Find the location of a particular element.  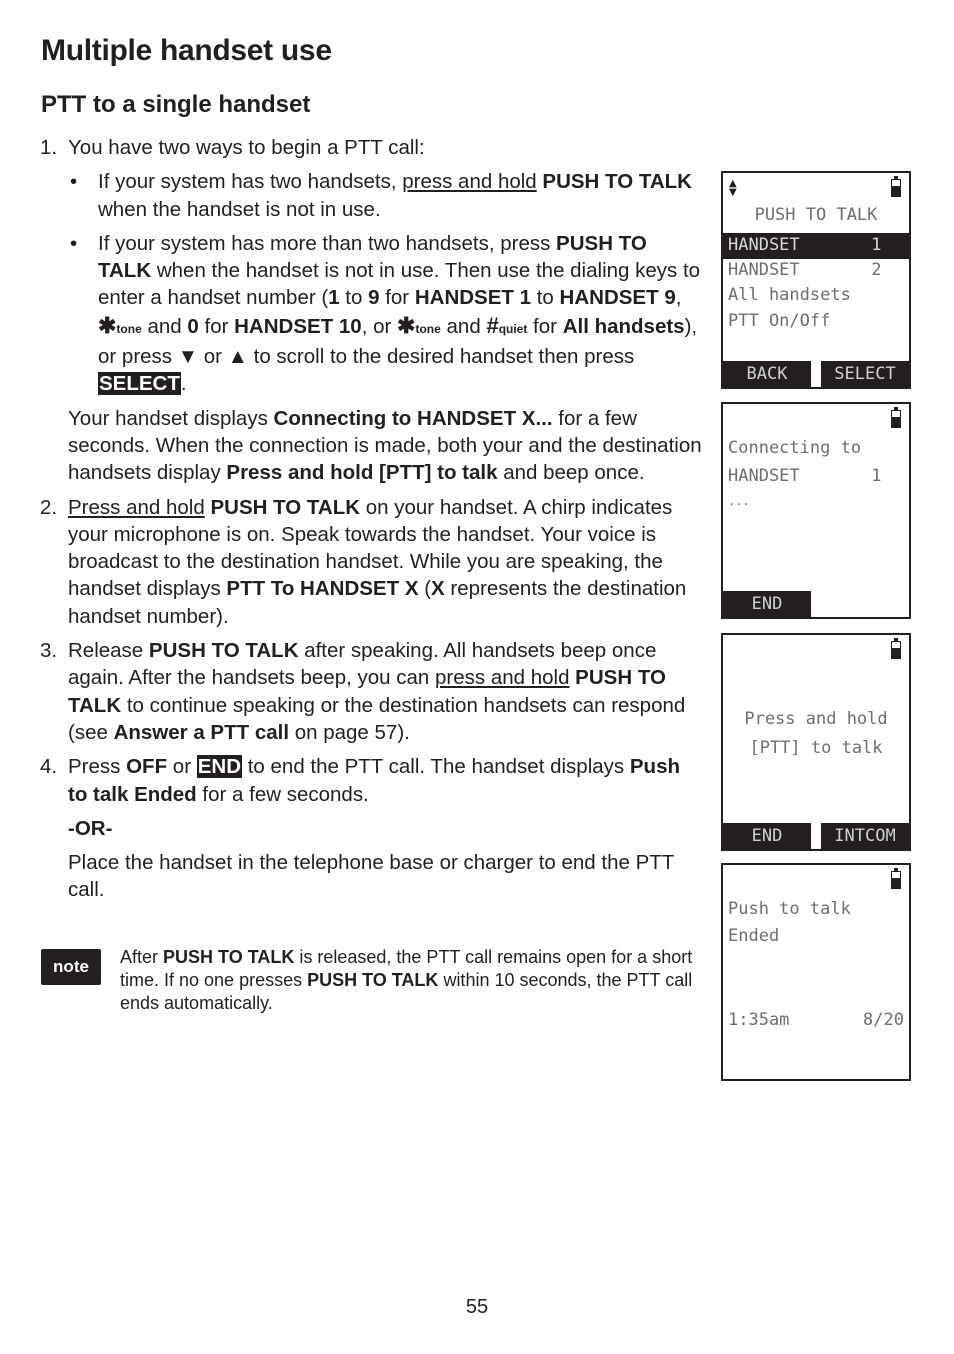

key-name: HANDSET 1 is located at coordinates (473, 298).